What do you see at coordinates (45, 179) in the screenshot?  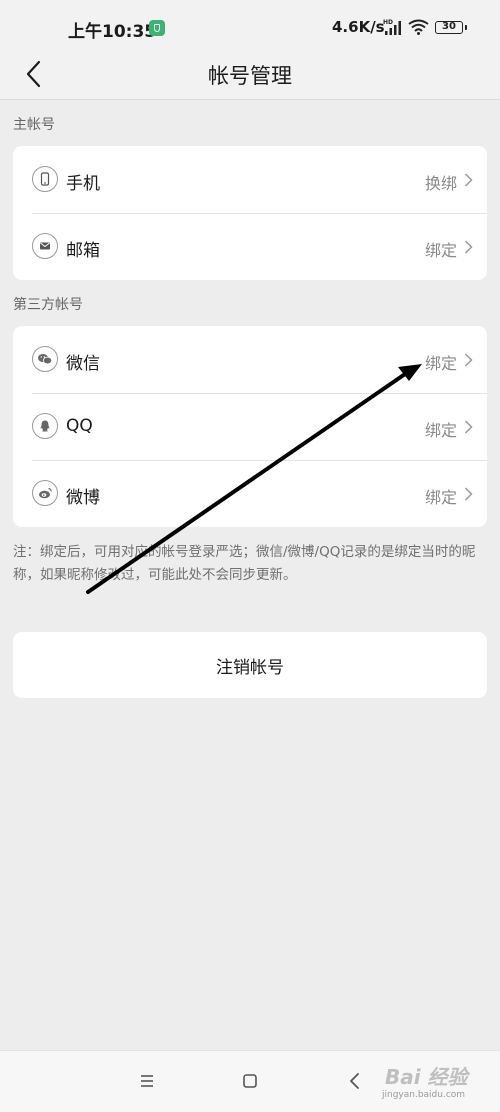 I see `phone-icon` at bounding box center [45, 179].